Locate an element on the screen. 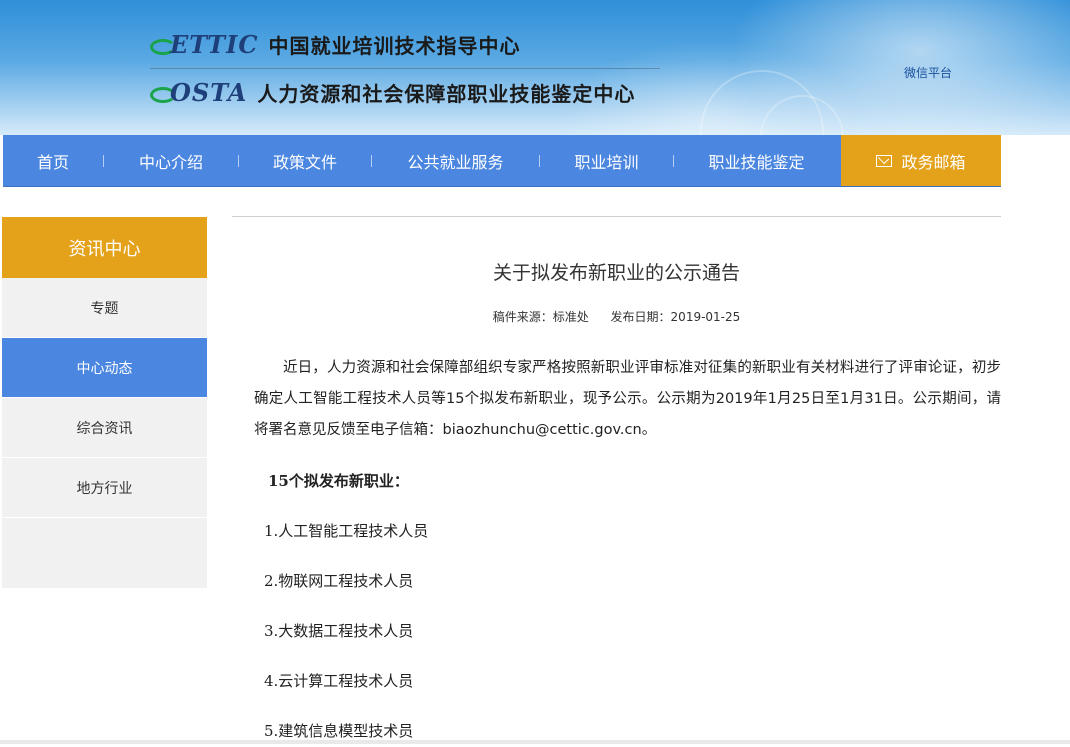  mail-icon is located at coordinates (884, 160).